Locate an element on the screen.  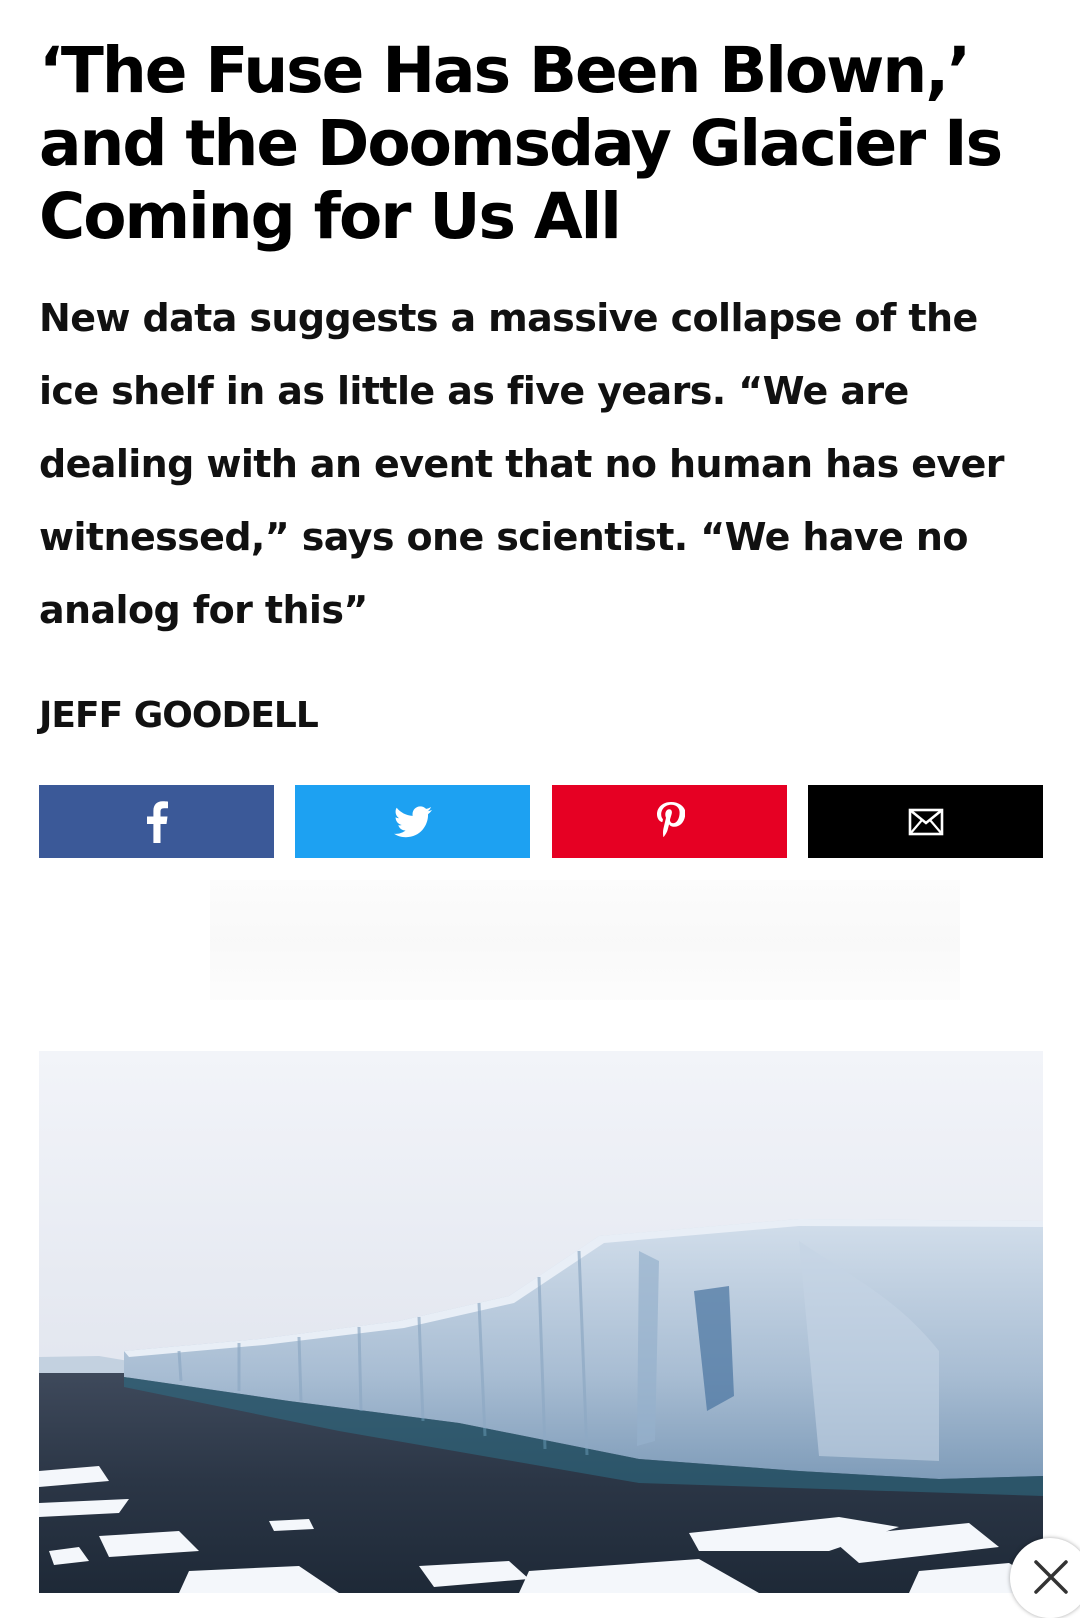
share-twitter-button is located at coordinates (412, 821).